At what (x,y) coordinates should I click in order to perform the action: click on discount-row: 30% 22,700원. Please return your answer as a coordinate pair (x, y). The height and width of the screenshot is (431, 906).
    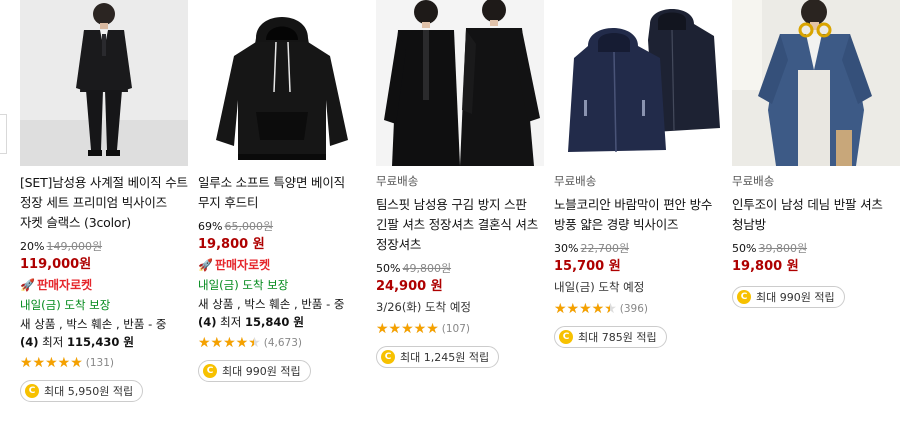
    Looking at the image, I should click on (638, 249).